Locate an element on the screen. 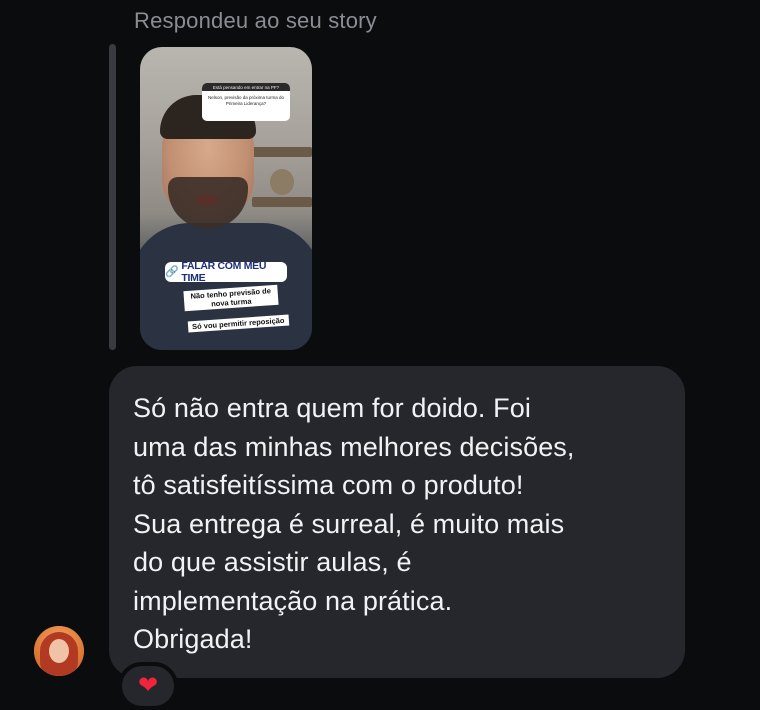  background-shelf is located at coordinates (282, 152).